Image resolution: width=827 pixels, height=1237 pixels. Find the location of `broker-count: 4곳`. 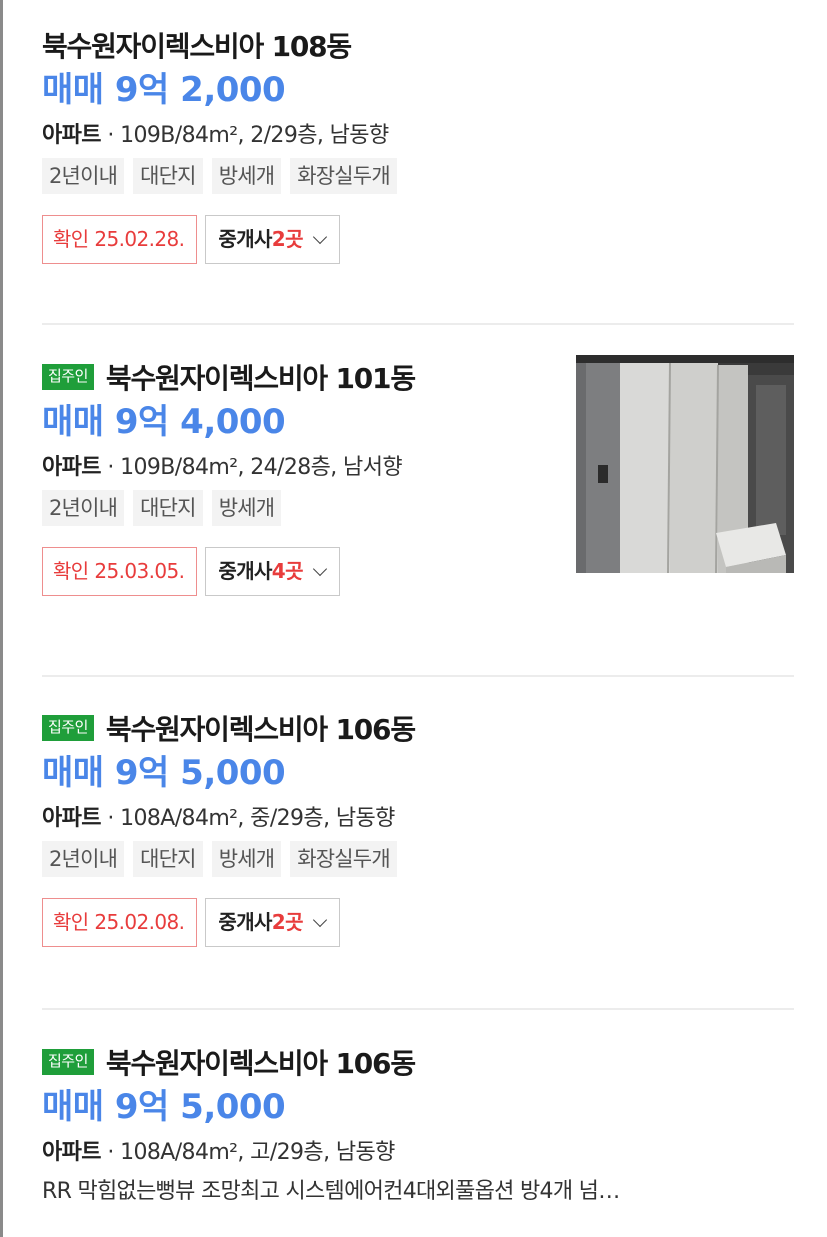

broker-count: 4곳 is located at coordinates (287, 571).